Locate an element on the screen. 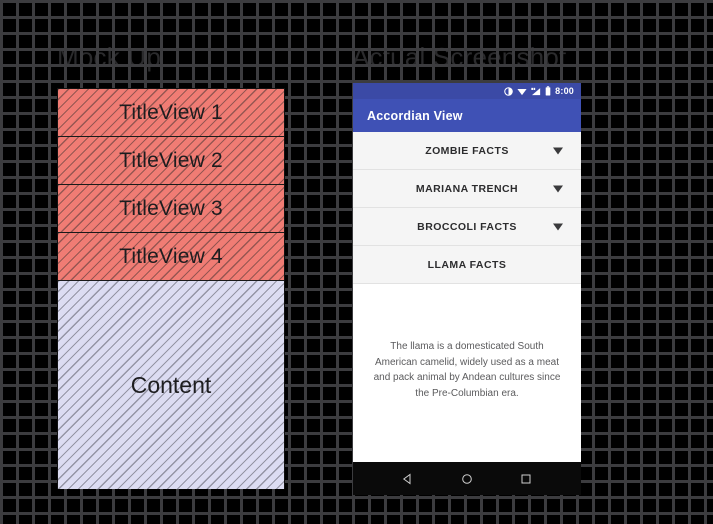 The image size is (713, 524). battery-icon is located at coordinates (548, 91).